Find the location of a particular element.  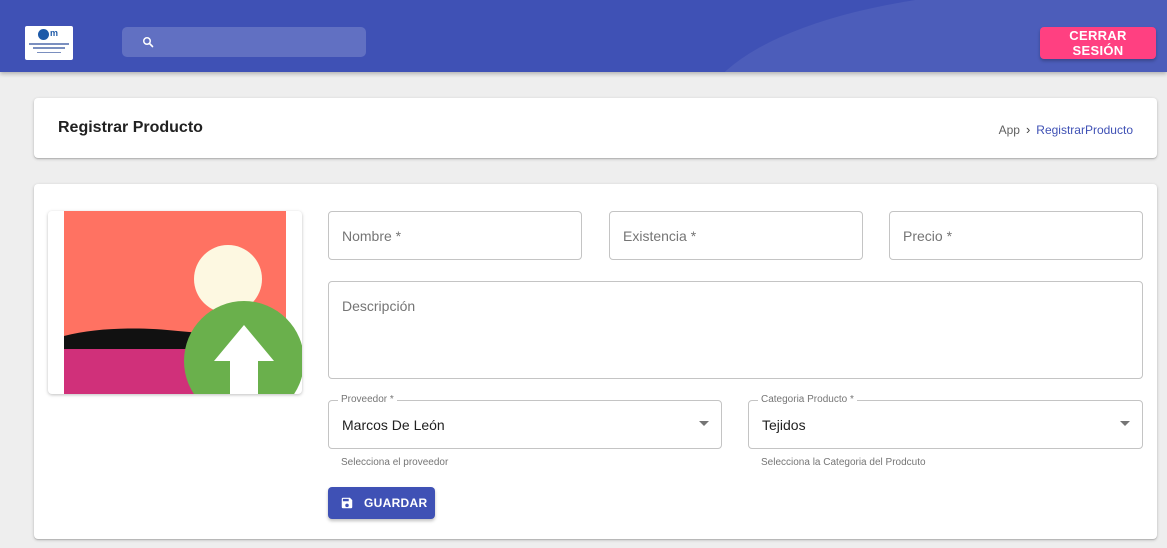

descripcion-placeholder: Descripción is located at coordinates (379, 306).